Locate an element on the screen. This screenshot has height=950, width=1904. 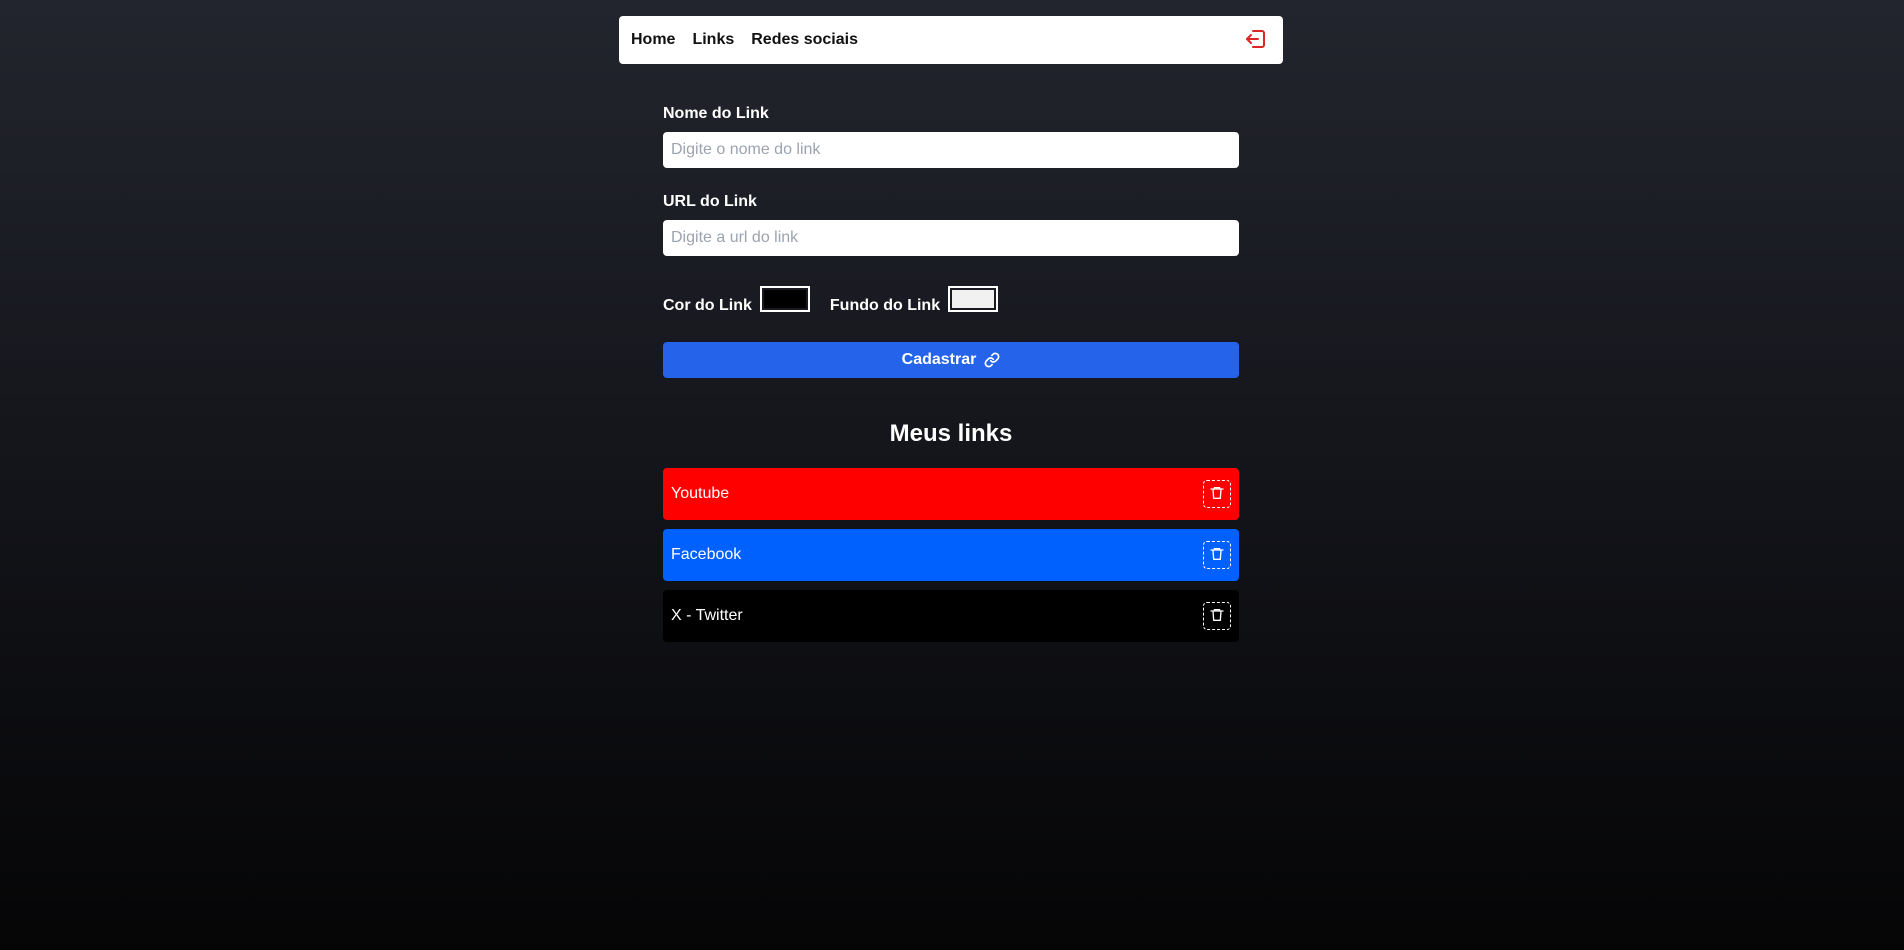
link-icon is located at coordinates (992, 360).